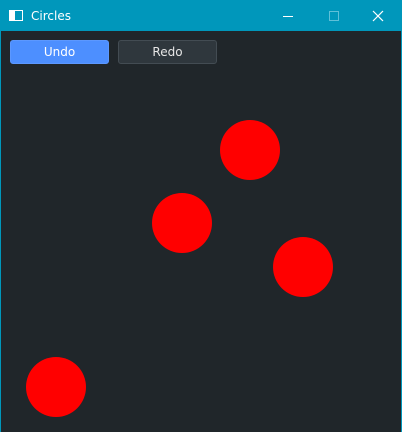  I want to click on maximize-button, so click(334, 16).